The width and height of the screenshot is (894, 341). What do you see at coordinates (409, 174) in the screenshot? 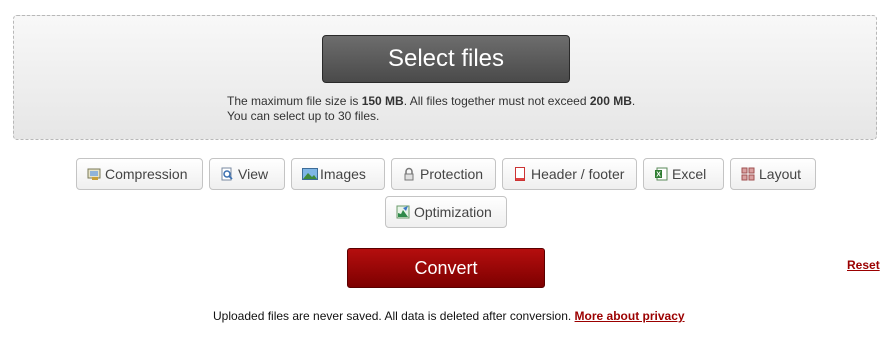
I see `lock-icon` at bounding box center [409, 174].